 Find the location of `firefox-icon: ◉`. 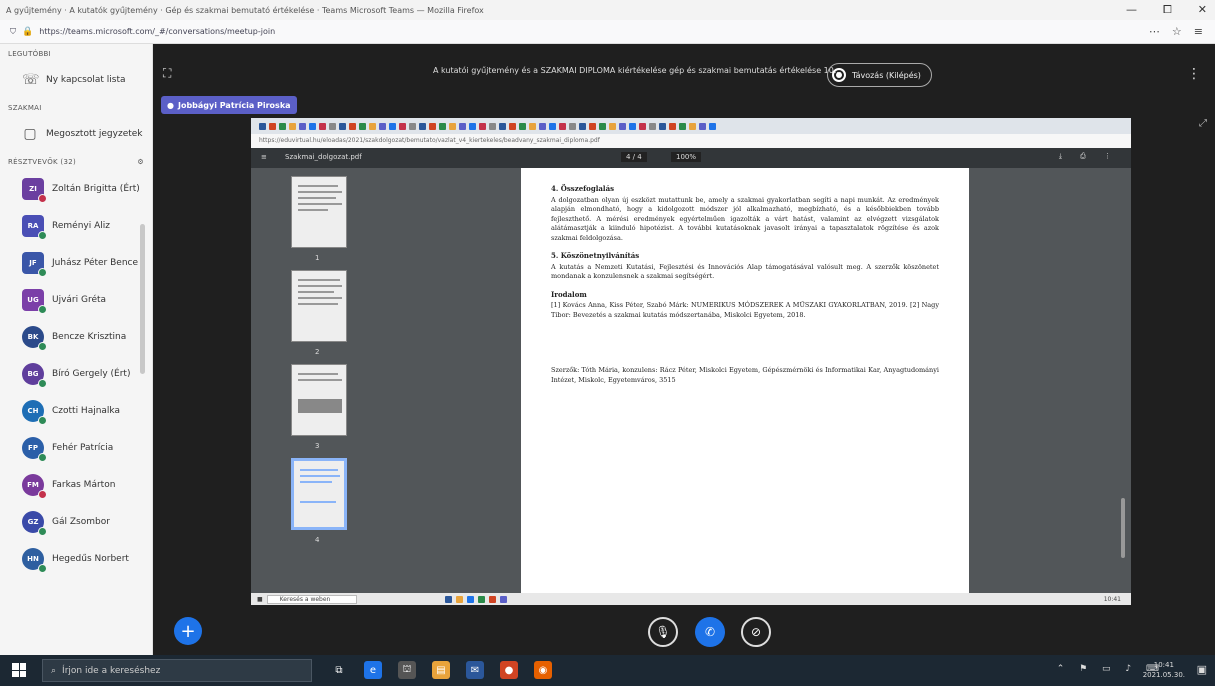

firefox-icon: ◉ is located at coordinates (543, 670).